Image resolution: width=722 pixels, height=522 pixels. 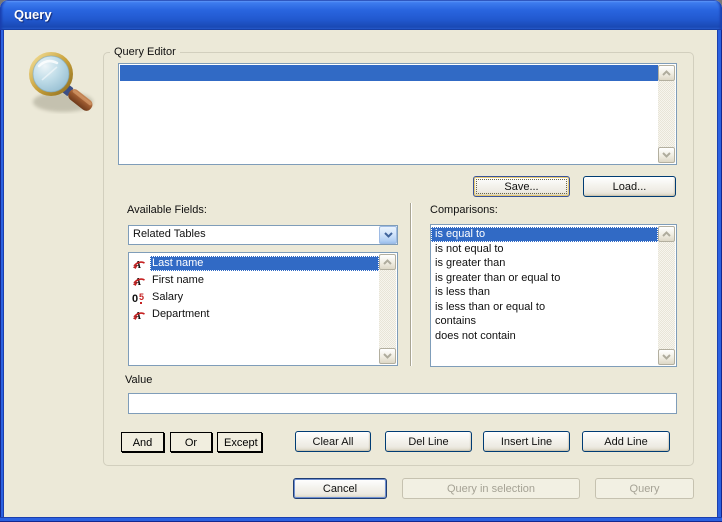 I want to click on field-list-item: A First name, so click(x=254, y=280).